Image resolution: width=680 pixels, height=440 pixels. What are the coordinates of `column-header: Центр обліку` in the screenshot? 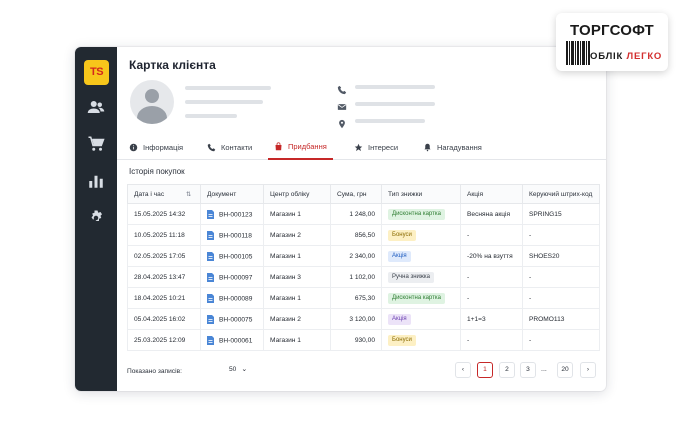 It's located at (297, 194).